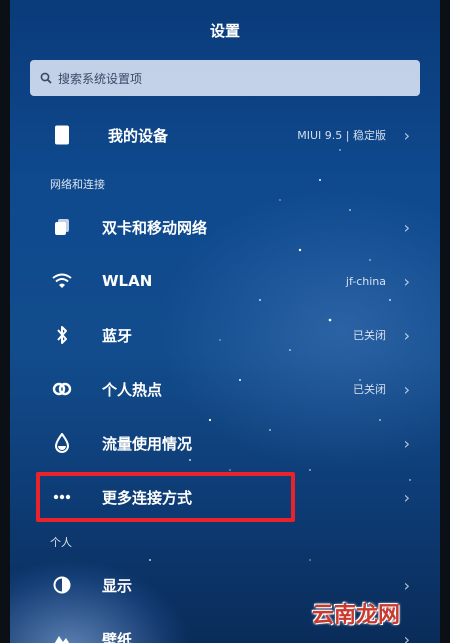 The image size is (450, 643). Describe the element at coordinates (147, 443) in the screenshot. I see `data-usage-label: 流量使用情况` at that location.